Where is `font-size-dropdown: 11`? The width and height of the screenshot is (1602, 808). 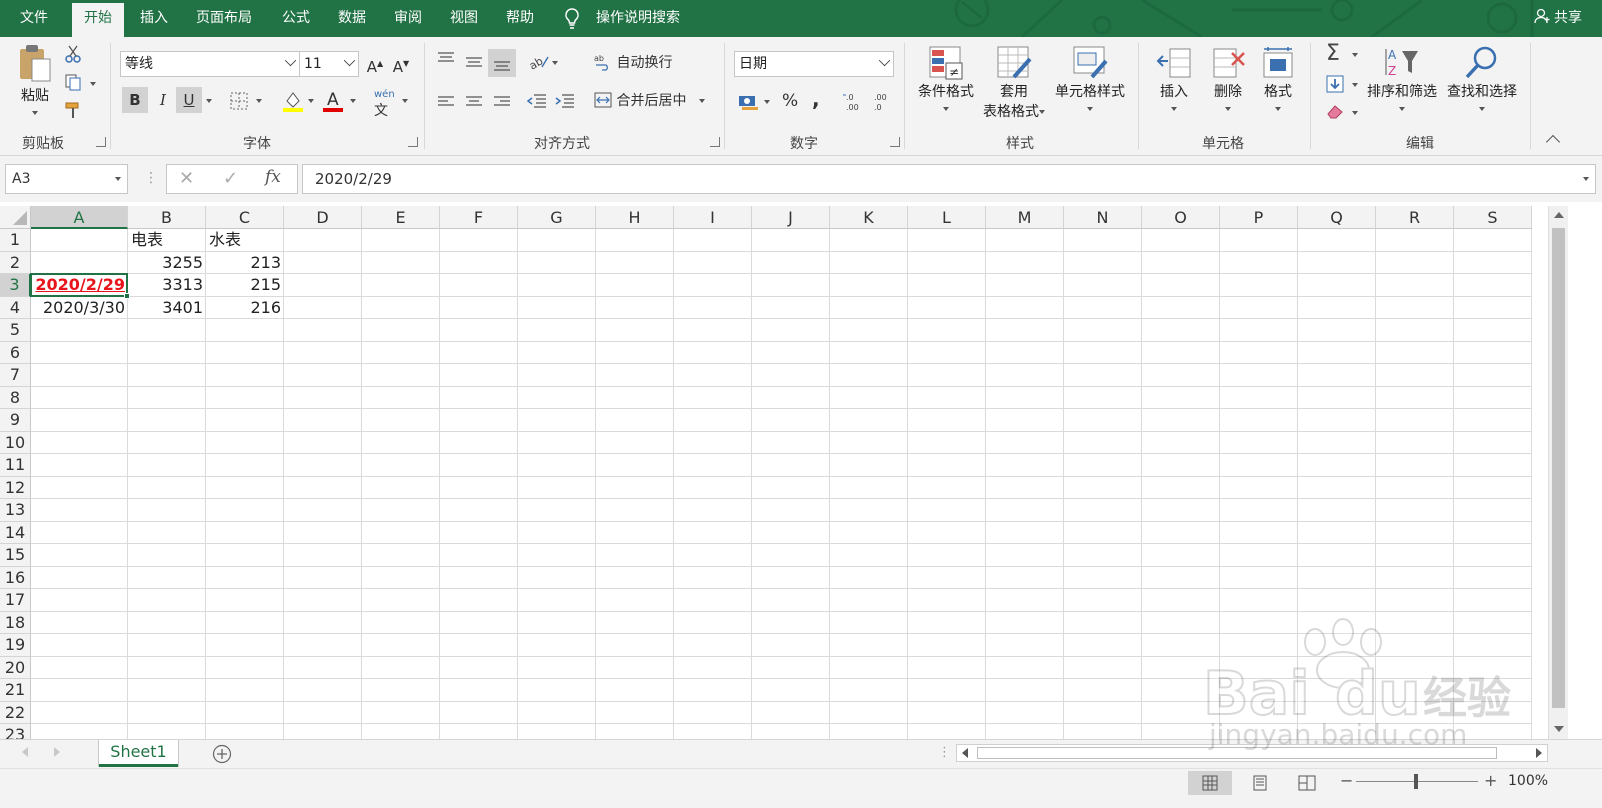
font-size-dropdown: 11 is located at coordinates (329, 64).